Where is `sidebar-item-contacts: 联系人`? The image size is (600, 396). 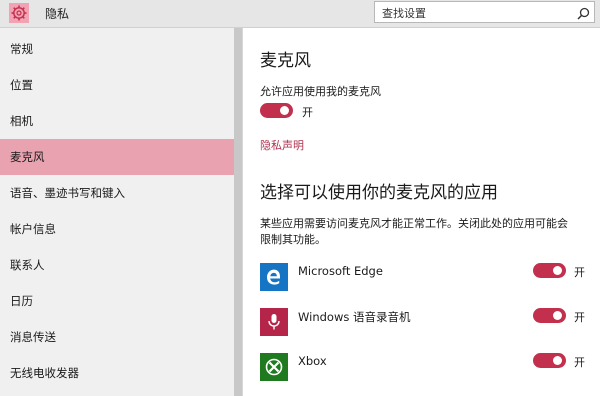
sidebar-item-contacts: 联系人 is located at coordinates (117, 265).